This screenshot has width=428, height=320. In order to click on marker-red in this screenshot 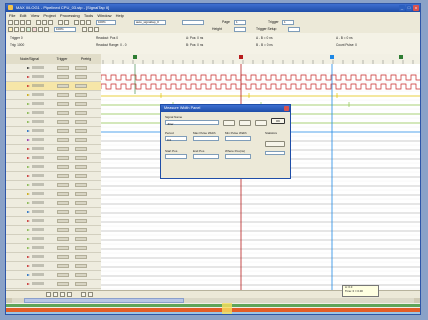, I will do `click(241, 57)`.